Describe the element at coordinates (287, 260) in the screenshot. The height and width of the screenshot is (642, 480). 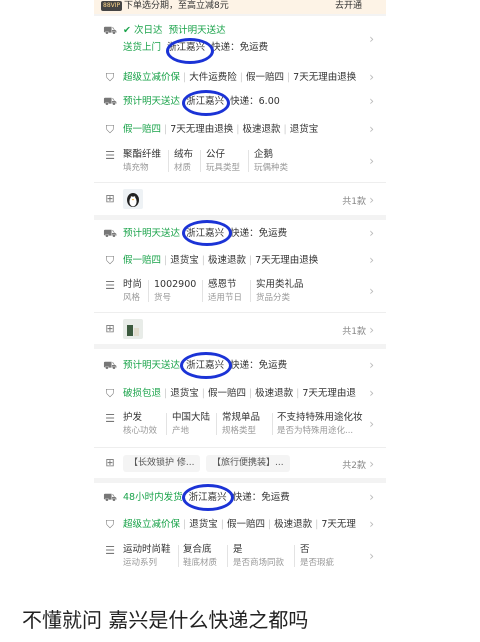
I see `guarantee-item: 7天无理由退换` at that location.